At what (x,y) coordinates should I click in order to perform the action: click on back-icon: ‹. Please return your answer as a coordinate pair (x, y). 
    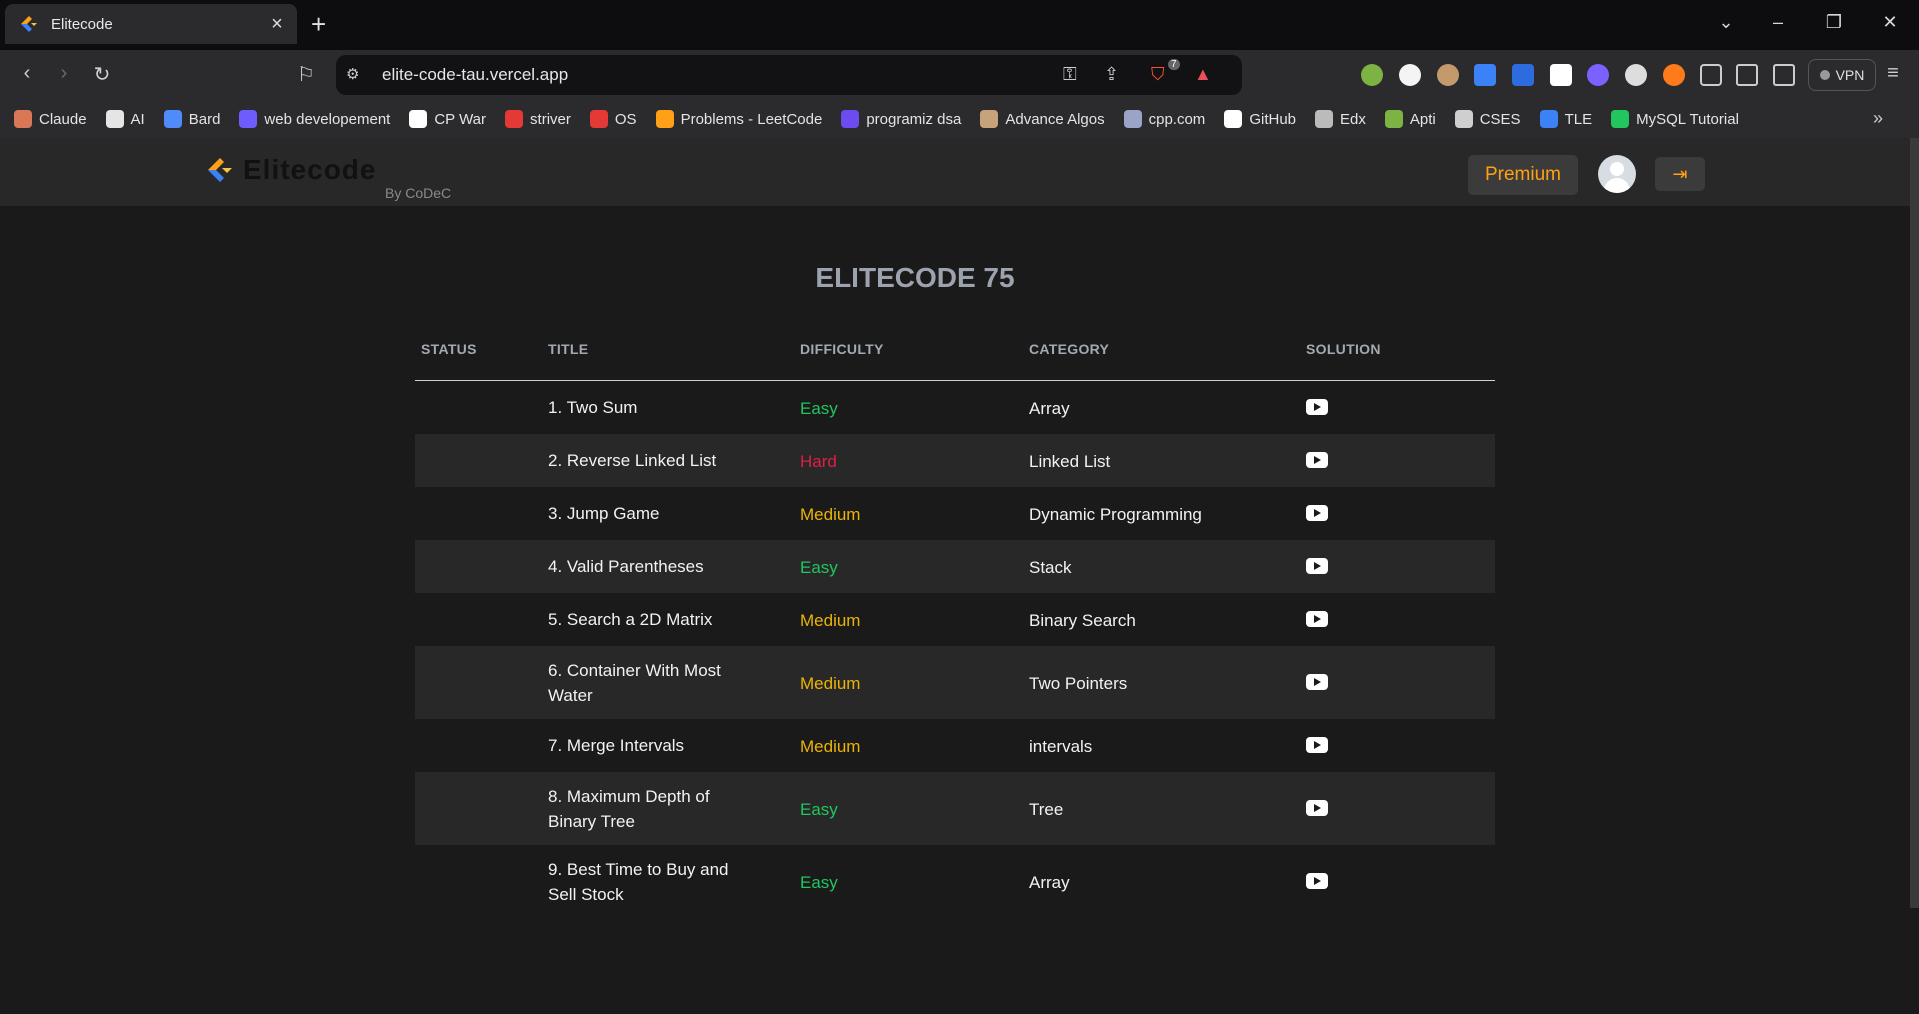
    Looking at the image, I should click on (27, 73).